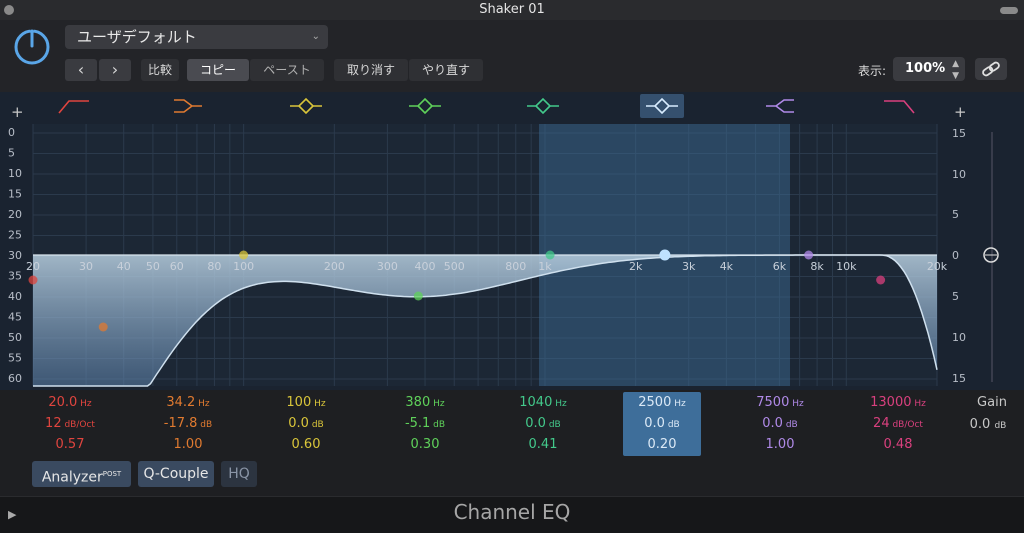 The width and height of the screenshot is (1024, 533). I want to click on band-q-value: 0.41, so click(543, 444).